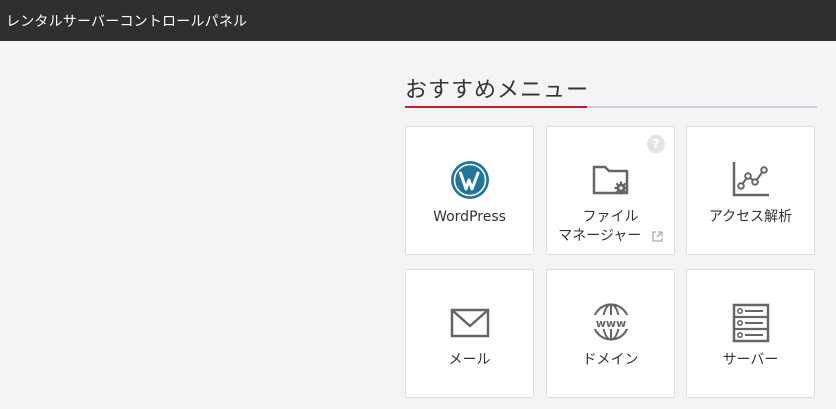 This screenshot has height=409, width=836. What do you see at coordinates (610, 180) in the screenshot?
I see `folder-gear-icon` at bounding box center [610, 180].